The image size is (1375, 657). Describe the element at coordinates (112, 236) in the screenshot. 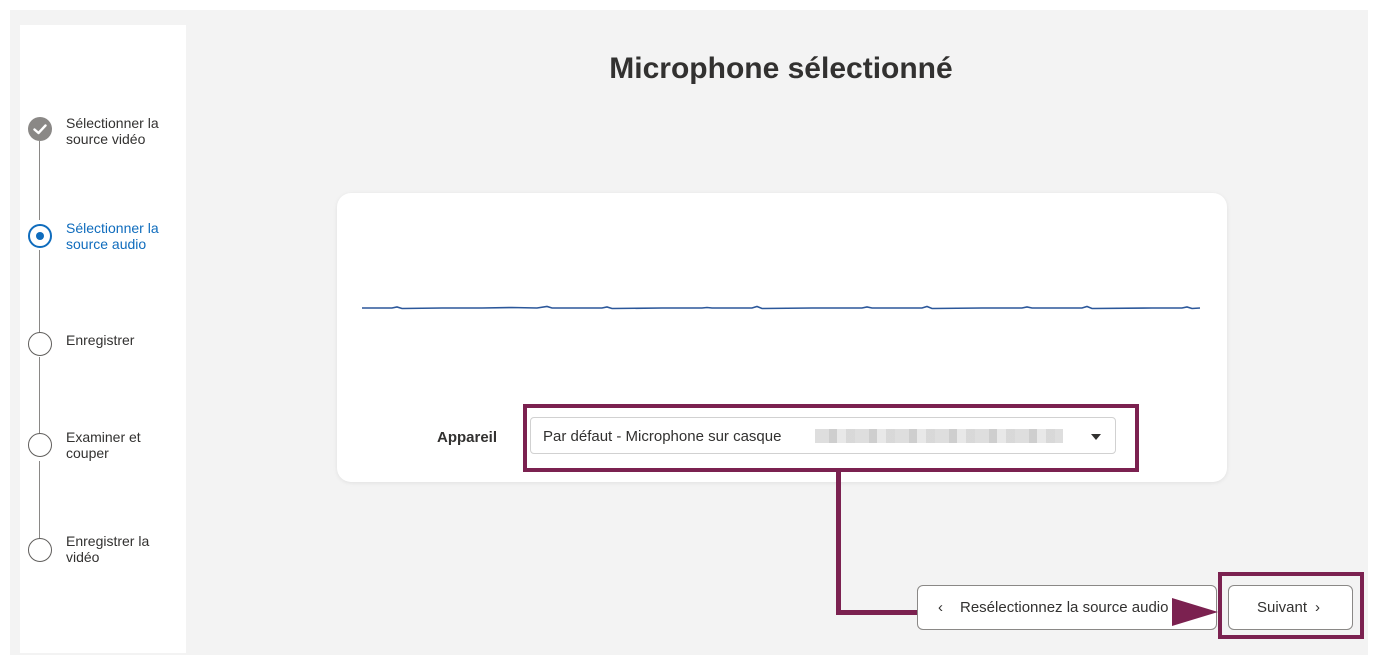

I see `step-label: Sélectionner la source audio` at that location.